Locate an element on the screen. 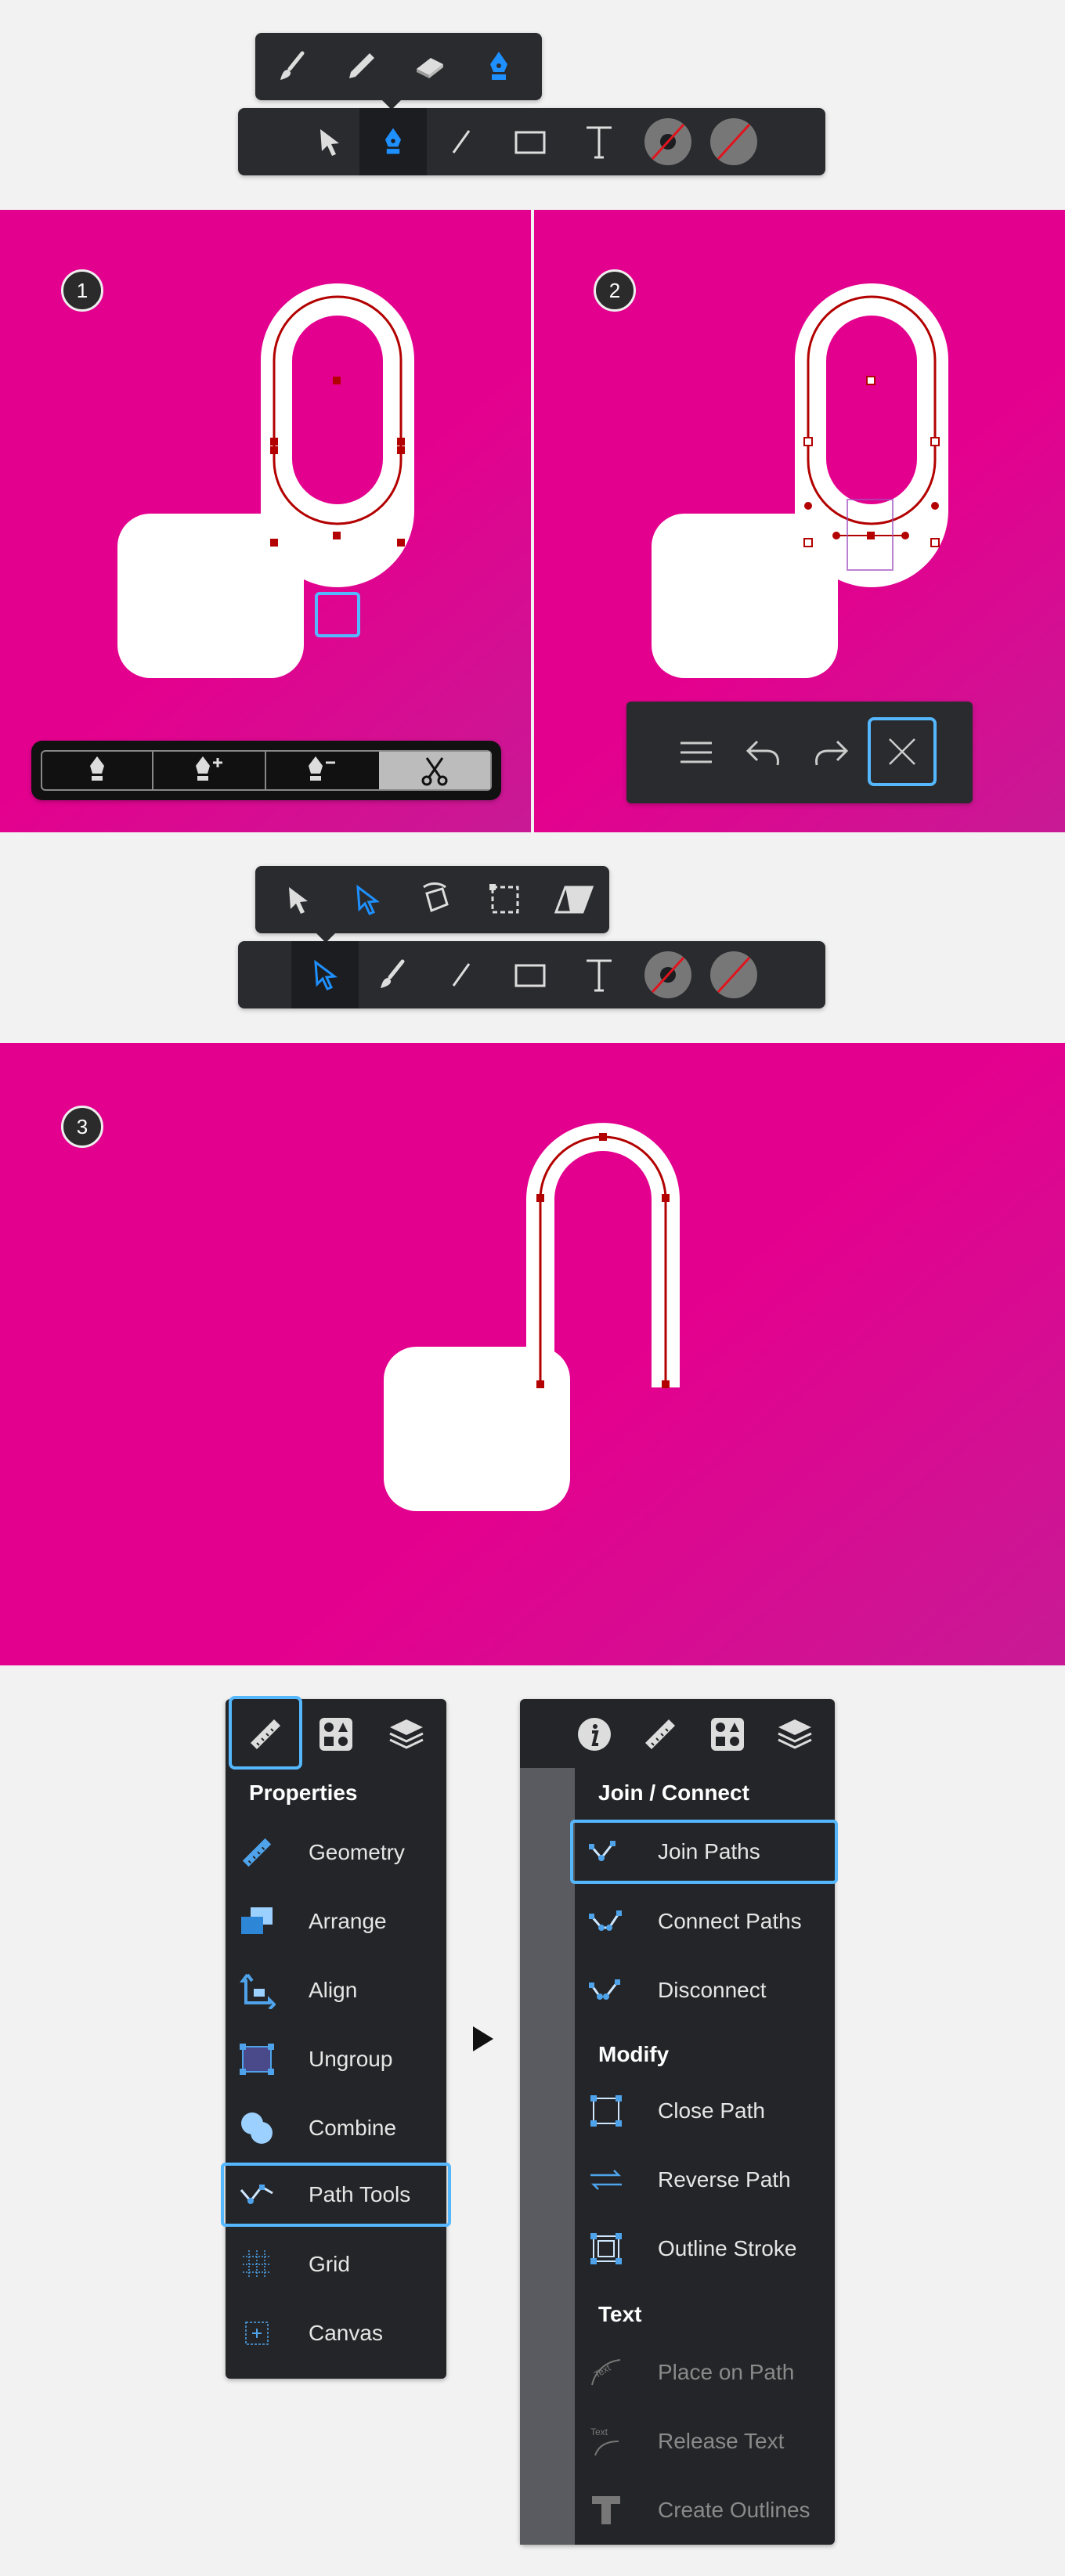 The height and width of the screenshot is (2576, 1065). lock-artwork is located at coordinates (265, 480).